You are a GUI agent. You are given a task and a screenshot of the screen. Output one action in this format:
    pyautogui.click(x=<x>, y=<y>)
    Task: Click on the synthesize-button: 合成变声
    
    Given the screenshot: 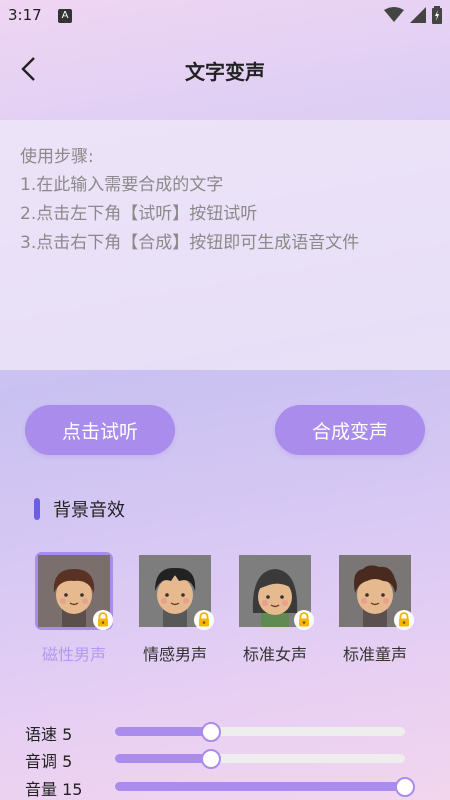 What is the action you would take?
    pyautogui.click(x=350, y=430)
    